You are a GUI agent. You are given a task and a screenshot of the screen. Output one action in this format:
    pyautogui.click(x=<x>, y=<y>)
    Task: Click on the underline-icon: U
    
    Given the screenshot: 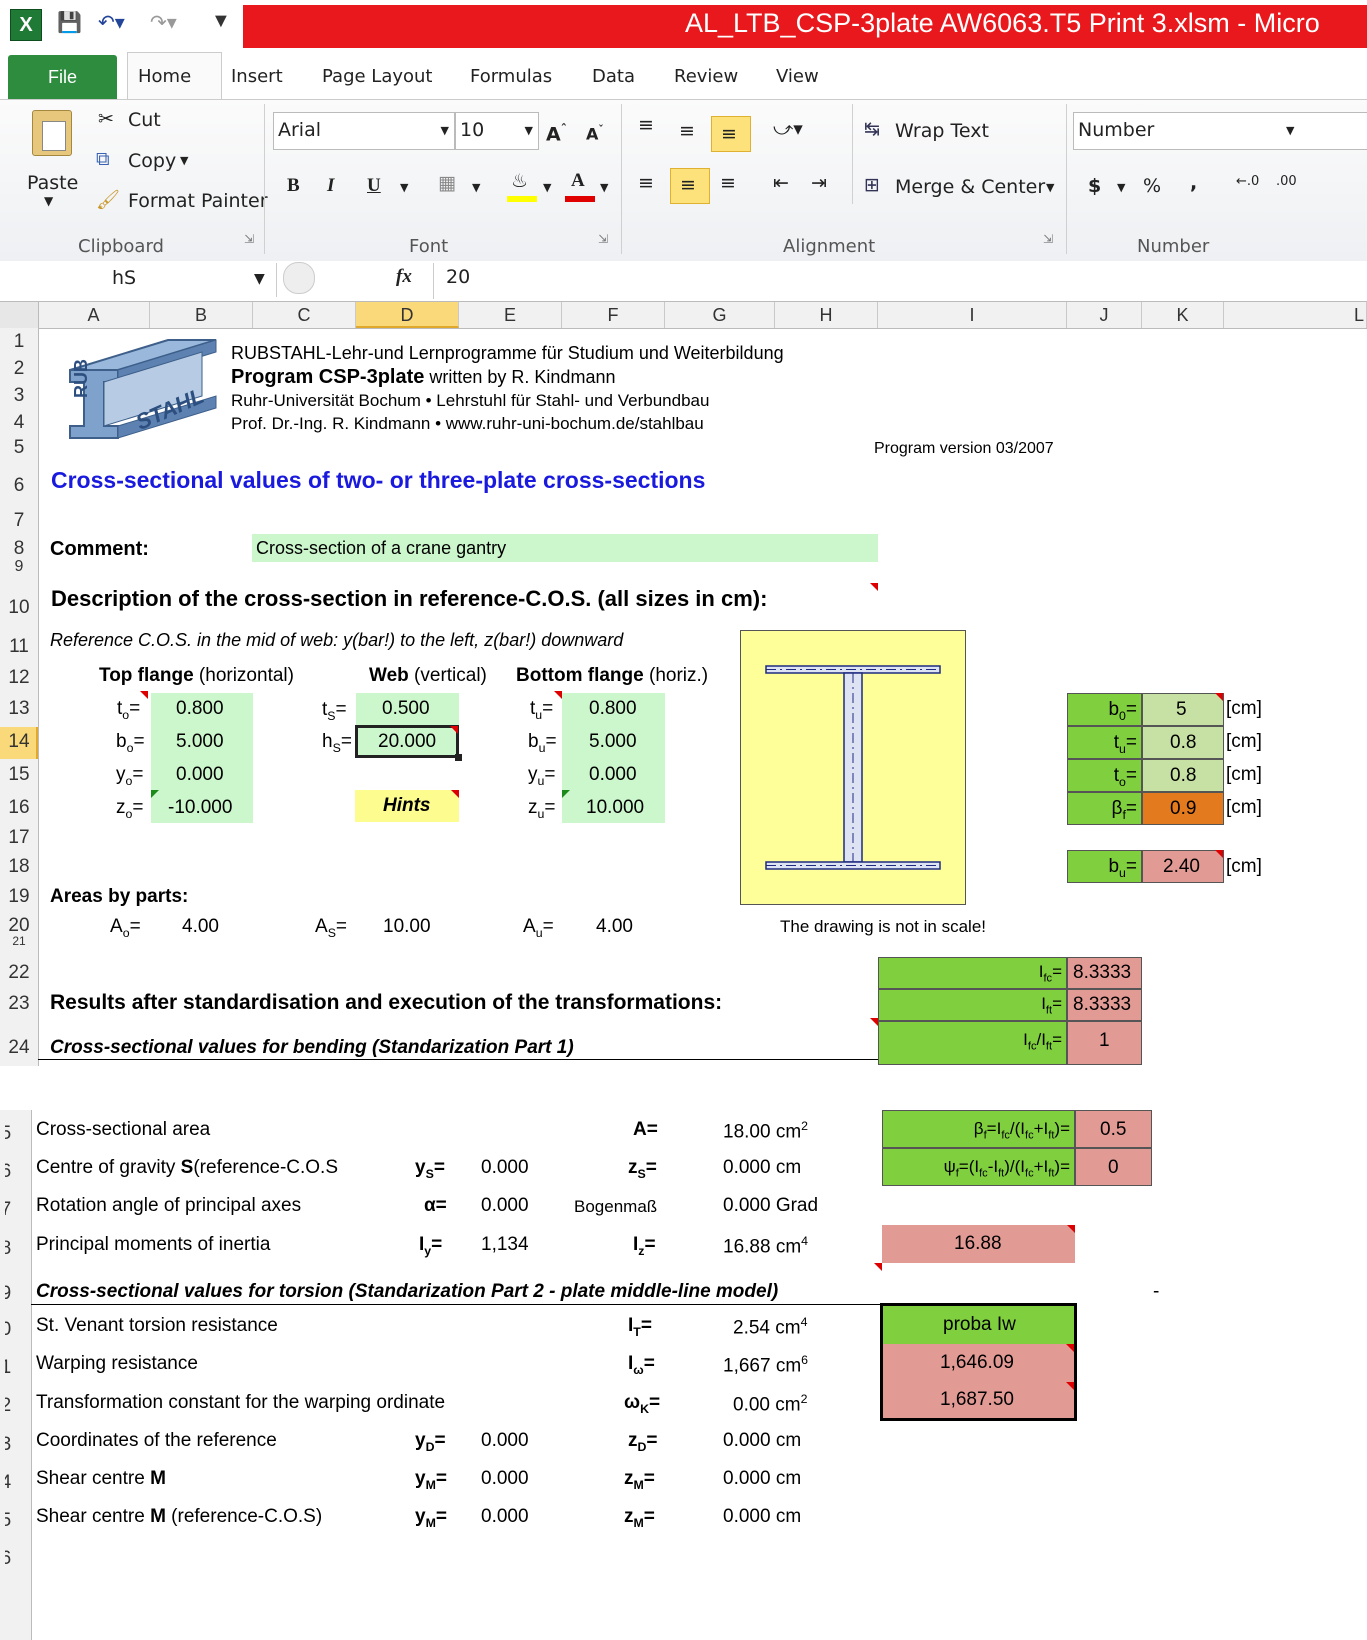 What is the action you would take?
    pyautogui.click(x=374, y=186)
    